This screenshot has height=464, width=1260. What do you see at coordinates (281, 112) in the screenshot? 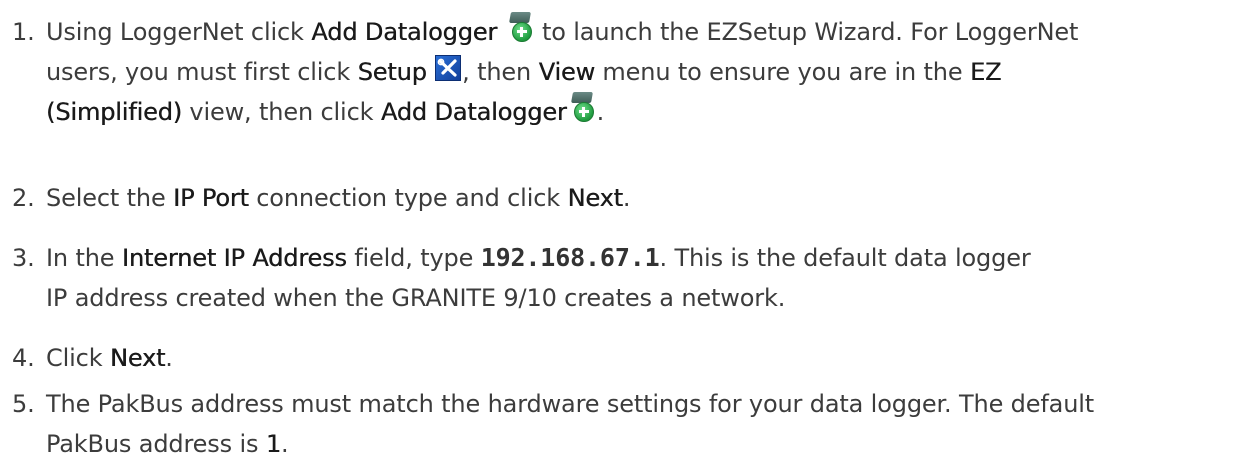
I see `step-text-run: view, then click` at bounding box center [281, 112].